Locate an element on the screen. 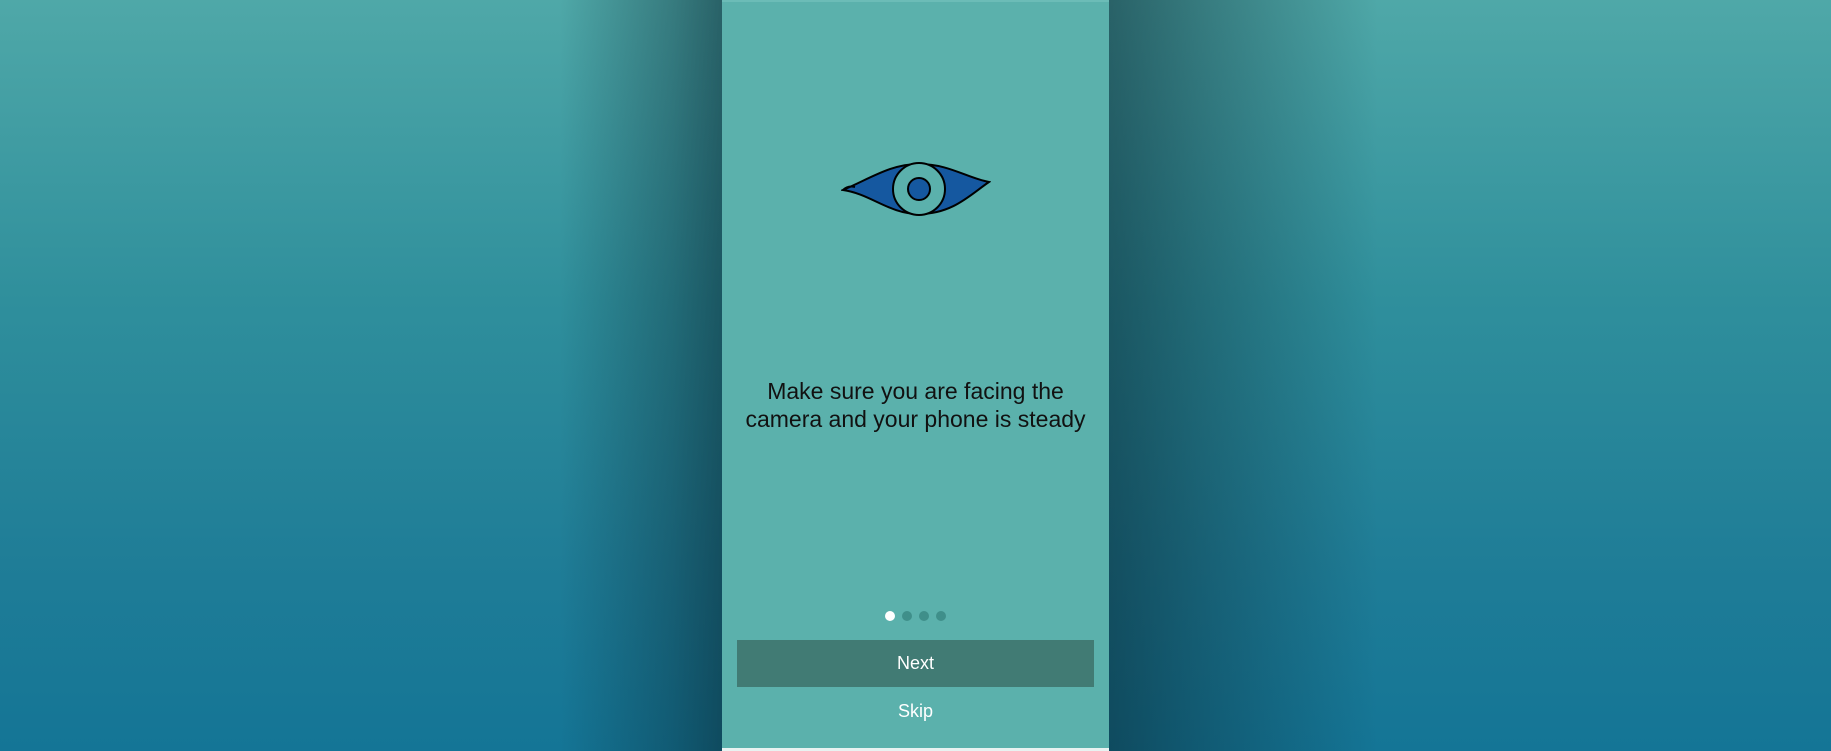 This screenshot has width=1831, height=751. status-bar-edge is located at coordinates (915, 1).